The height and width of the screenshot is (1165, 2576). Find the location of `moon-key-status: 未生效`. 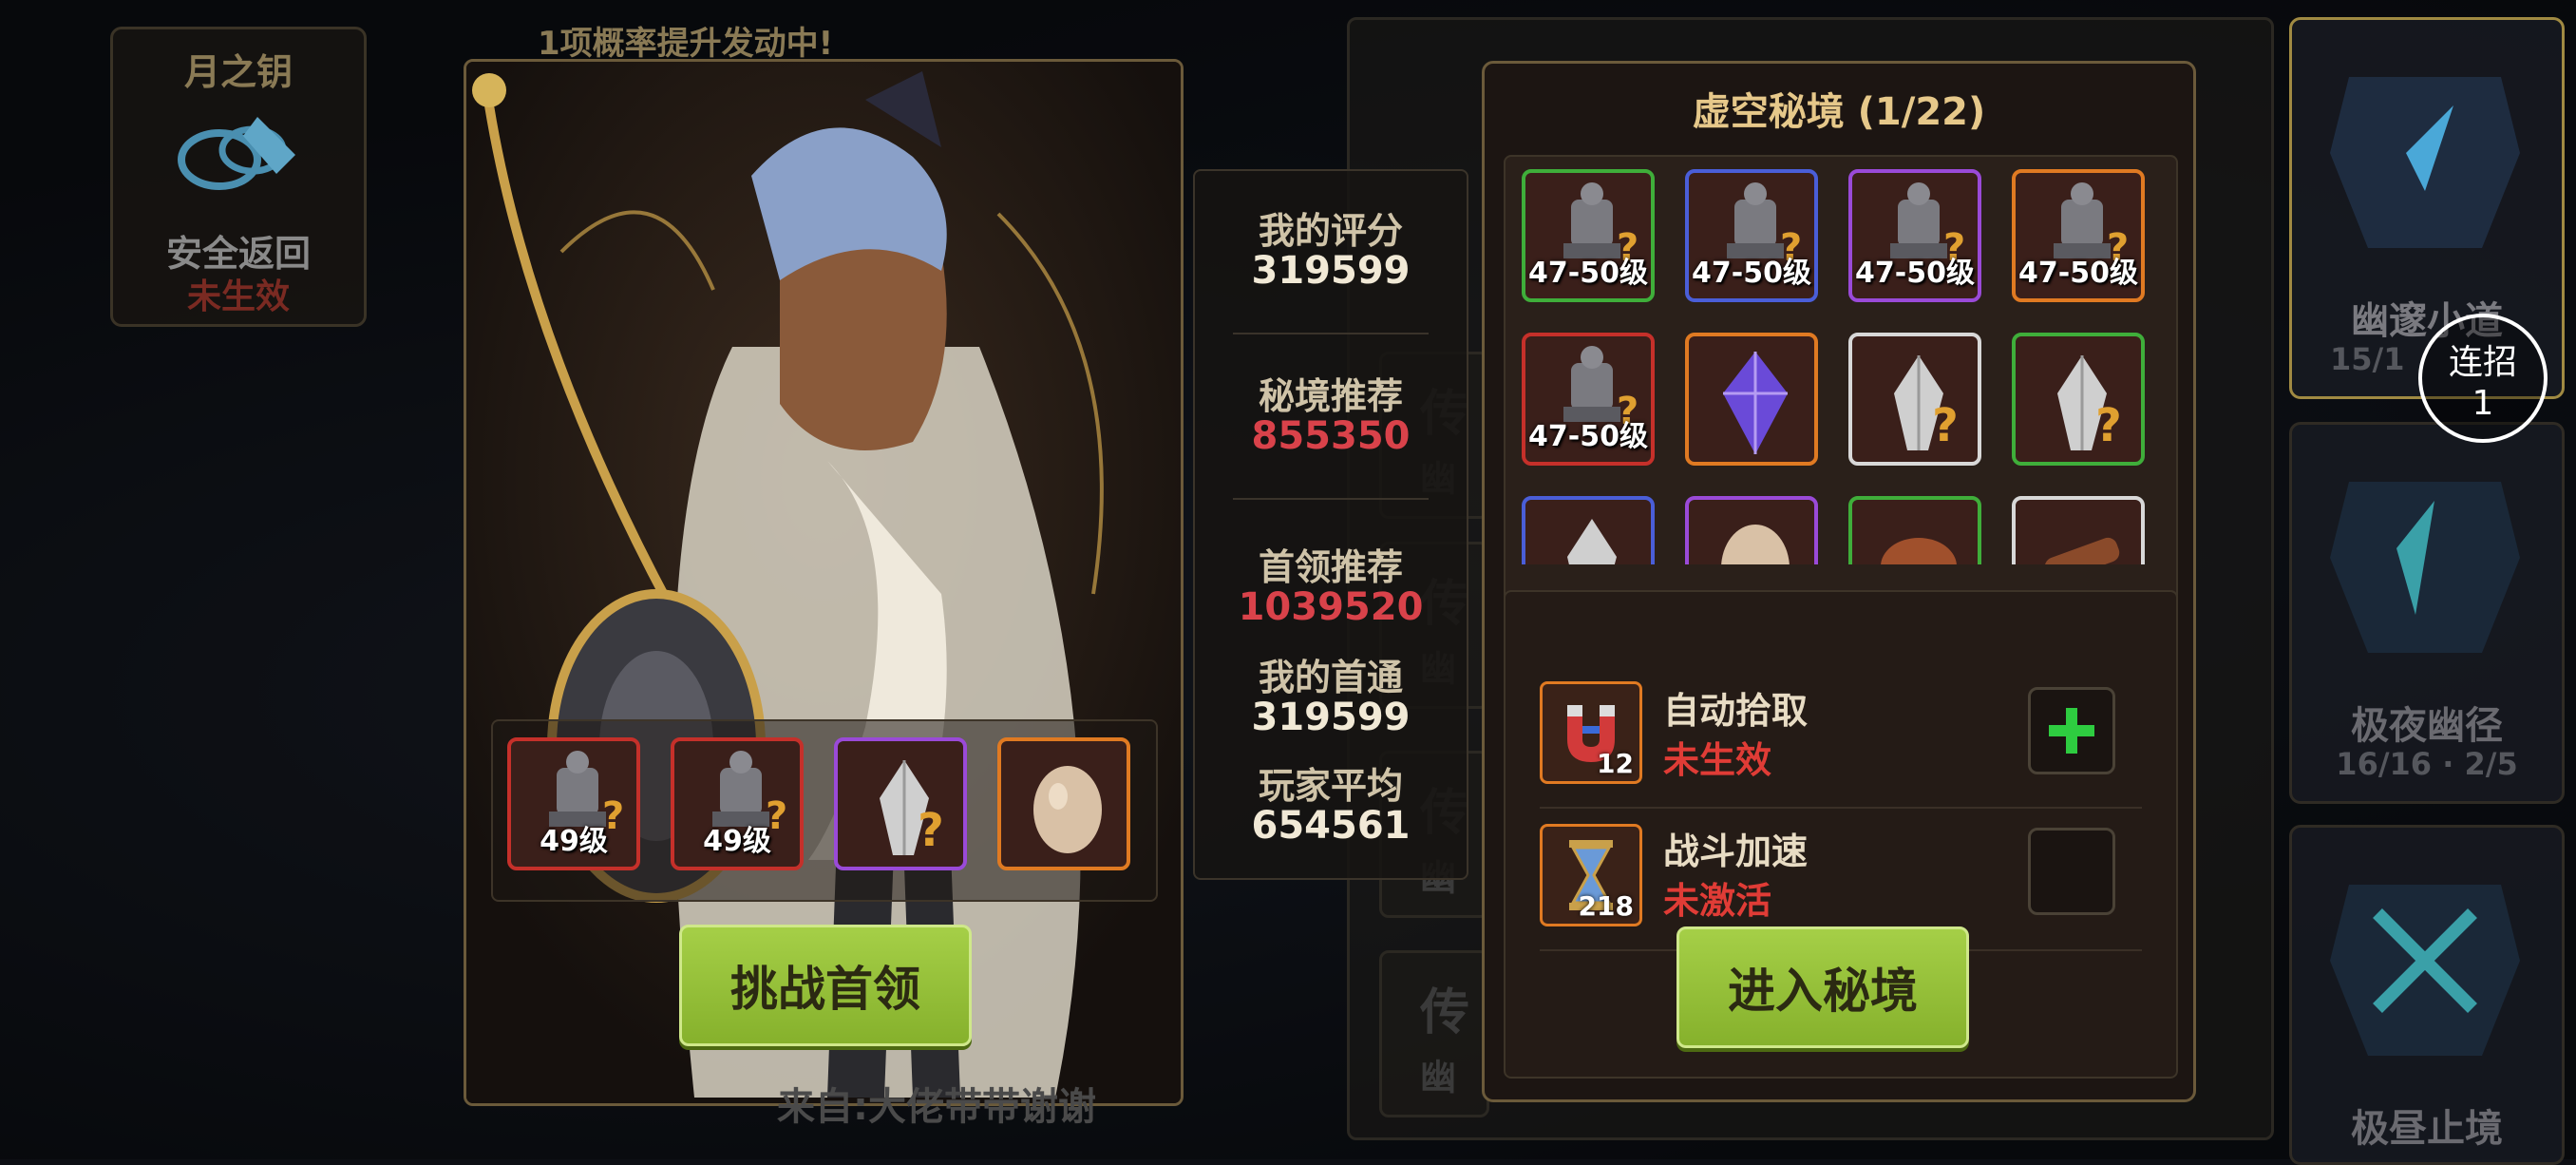

moon-key-status: 未生效 is located at coordinates (238, 296).